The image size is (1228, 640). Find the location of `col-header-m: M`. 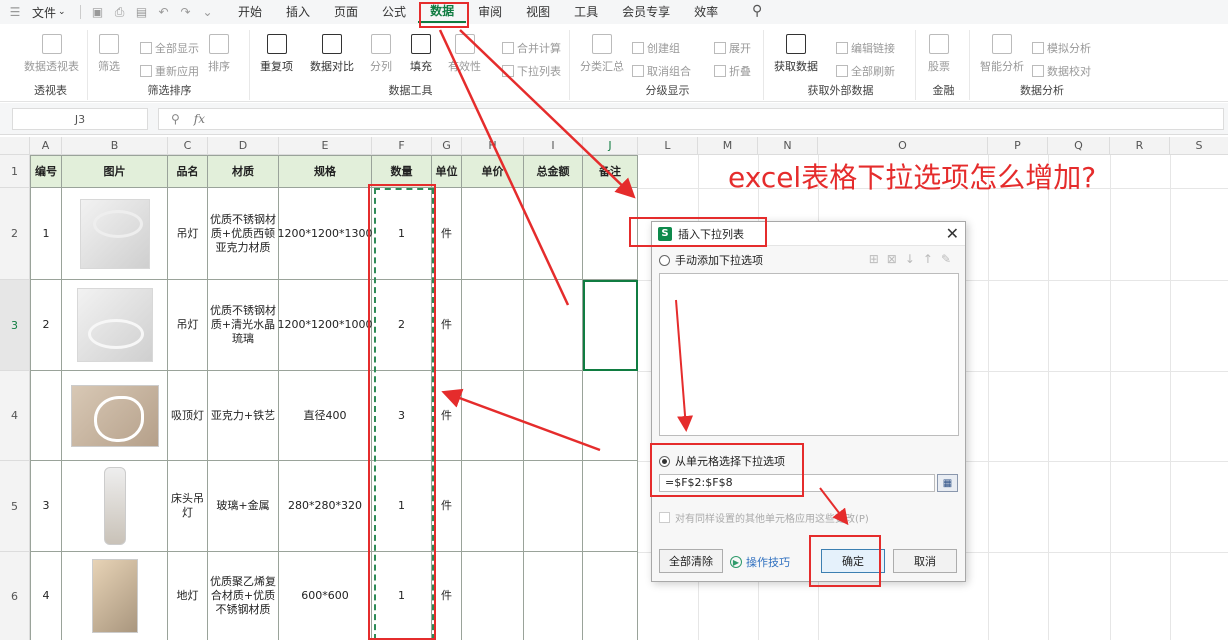

col-header-m: M is located at coordinates (728, 146).